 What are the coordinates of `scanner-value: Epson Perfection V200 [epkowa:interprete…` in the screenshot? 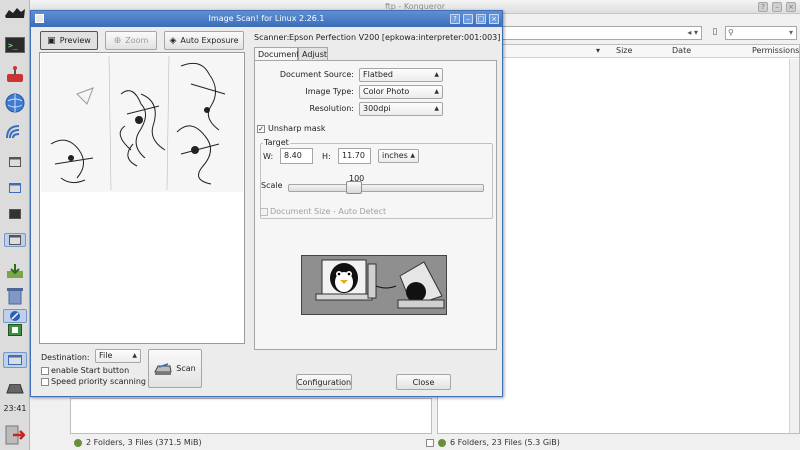 It's located at (395, 37).